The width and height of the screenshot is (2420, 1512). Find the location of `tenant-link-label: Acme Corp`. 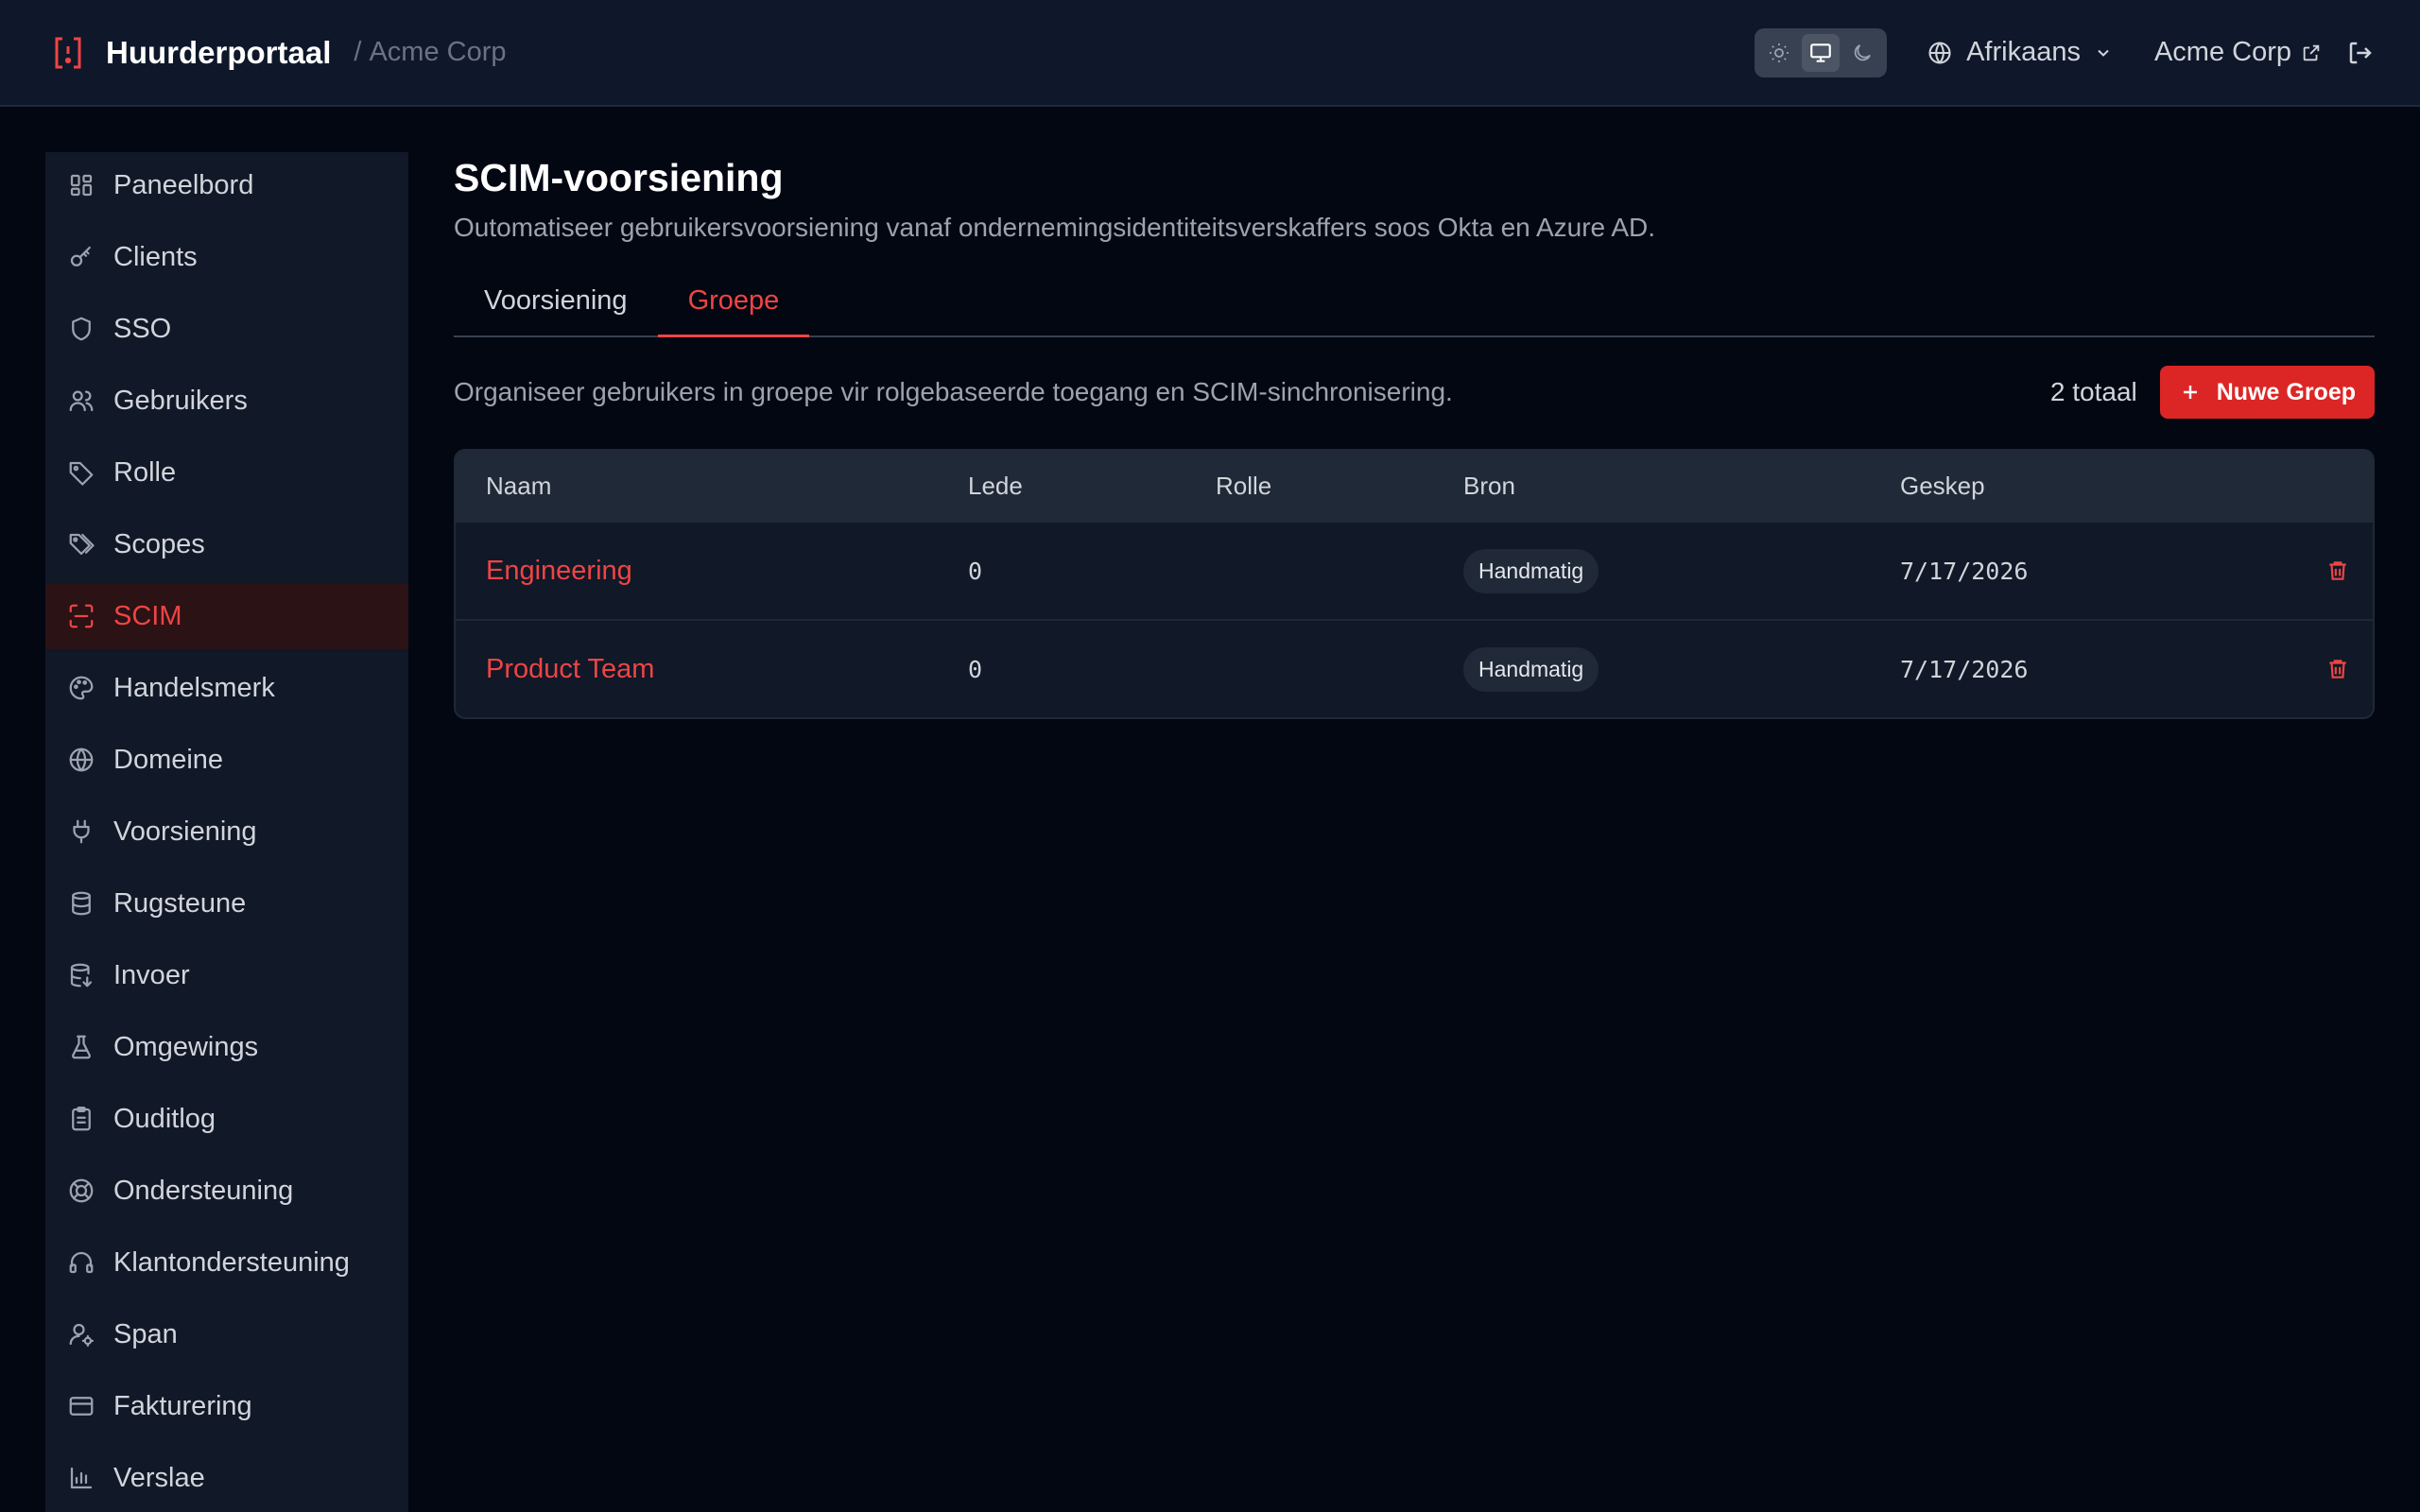

tenant-link-label: Acme Corp is located at coordinates (2222, 52).